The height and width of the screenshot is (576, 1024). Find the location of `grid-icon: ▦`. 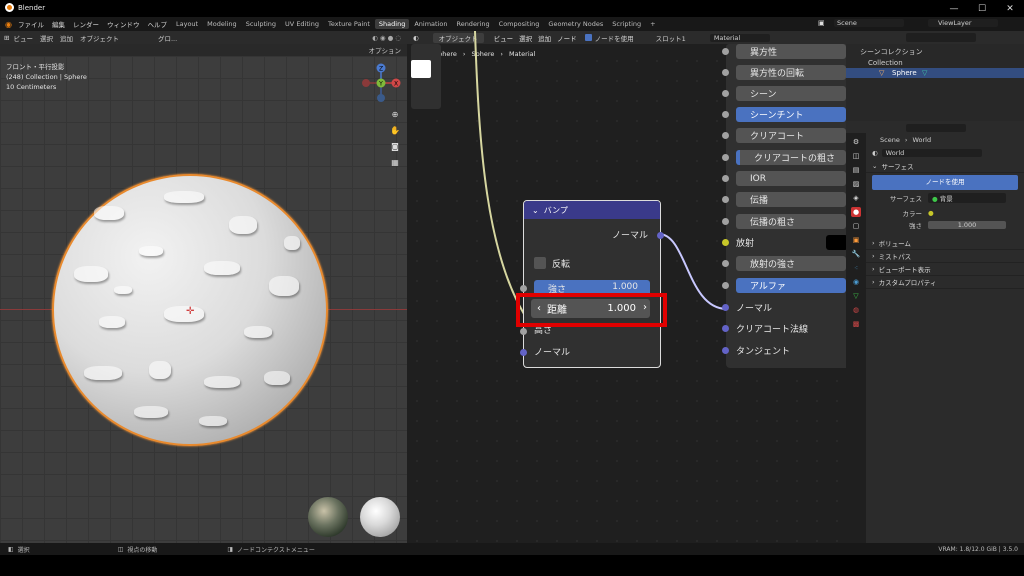

grid-icon: ▦ is located at coordinates (395, 162).